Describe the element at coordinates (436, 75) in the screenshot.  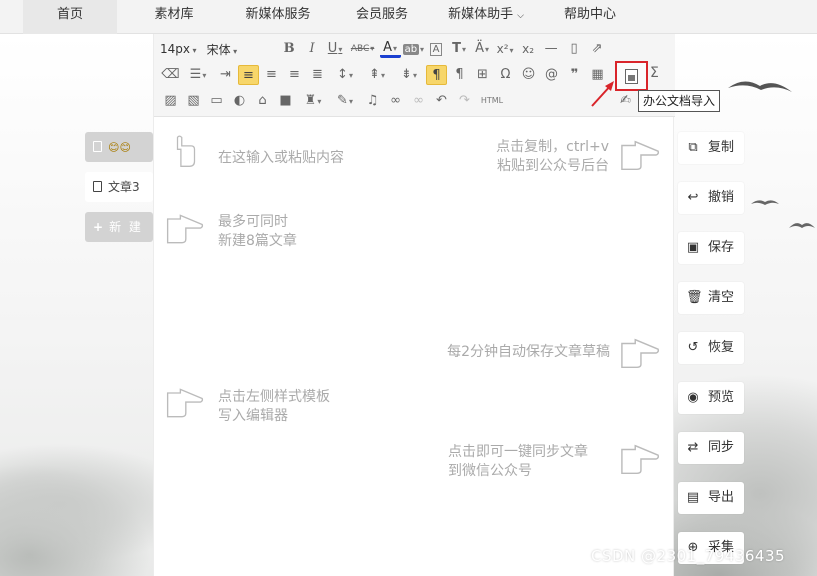
I see `ltr-icon: ¶` at that location.